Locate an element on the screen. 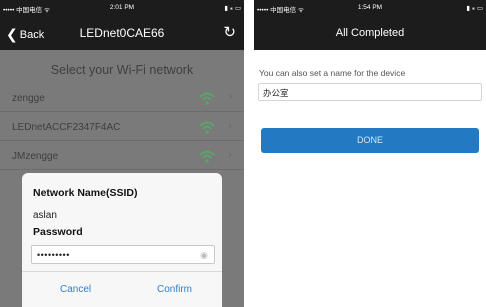 This screenshot has height=307, width=486. status-time: 2:01 PM is located at coordinates (122, 7).